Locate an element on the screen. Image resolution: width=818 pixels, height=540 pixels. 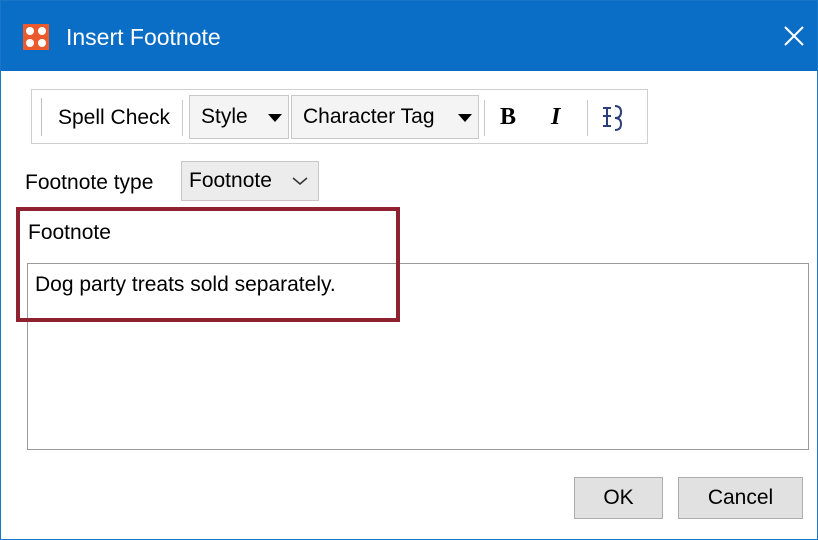
cancel-button: Cancel is located at coordinates (740, 498).